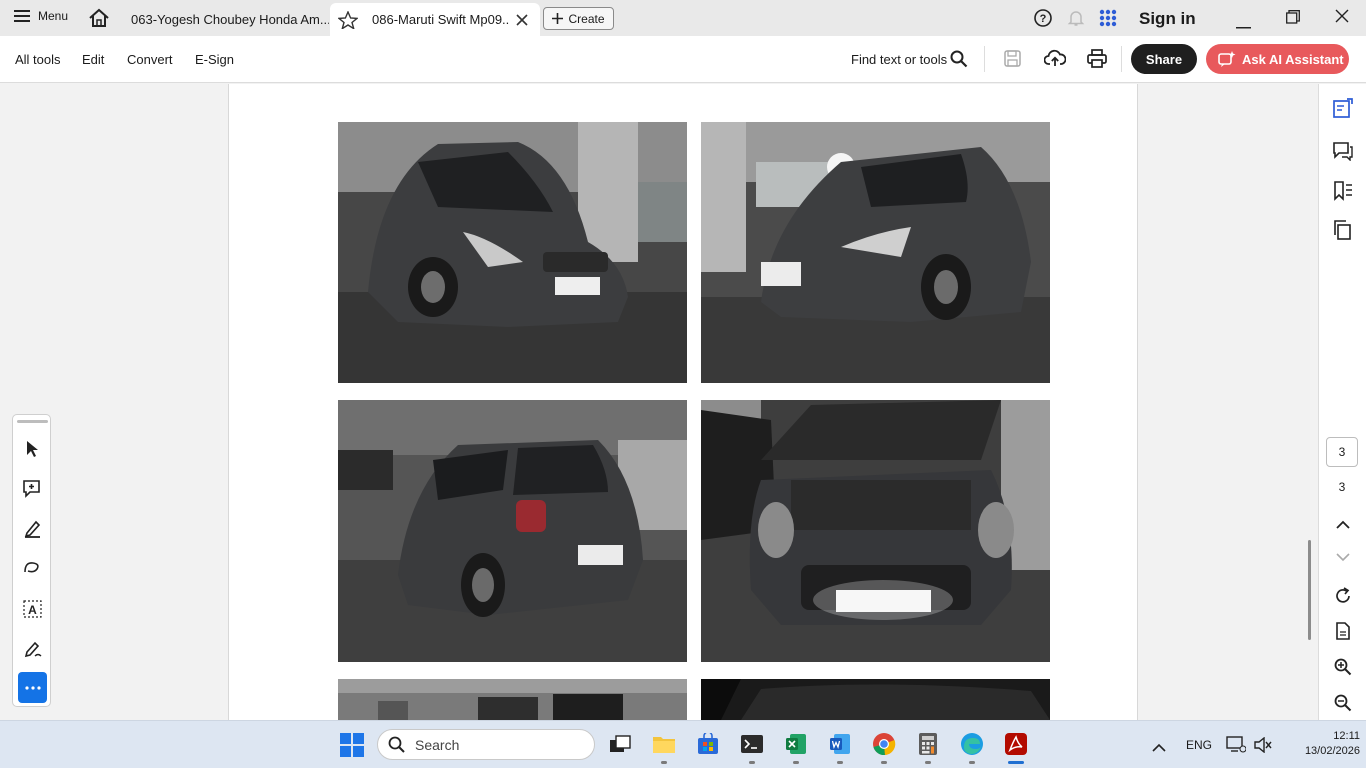 Image resolution: width=1366 pixels, height=768 pixels. Describe the element at coordinates (1199, 745) in the screenshot. I see `input-language: ENG` at that location.